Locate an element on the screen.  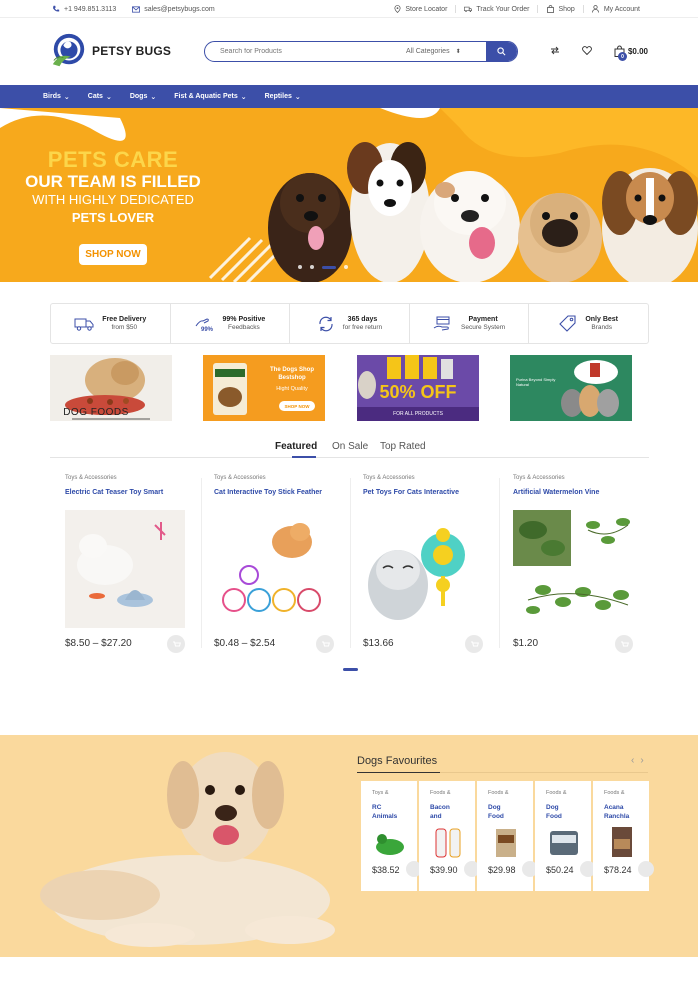
cart-total: $0.00 is located at coordinates (637, 51).